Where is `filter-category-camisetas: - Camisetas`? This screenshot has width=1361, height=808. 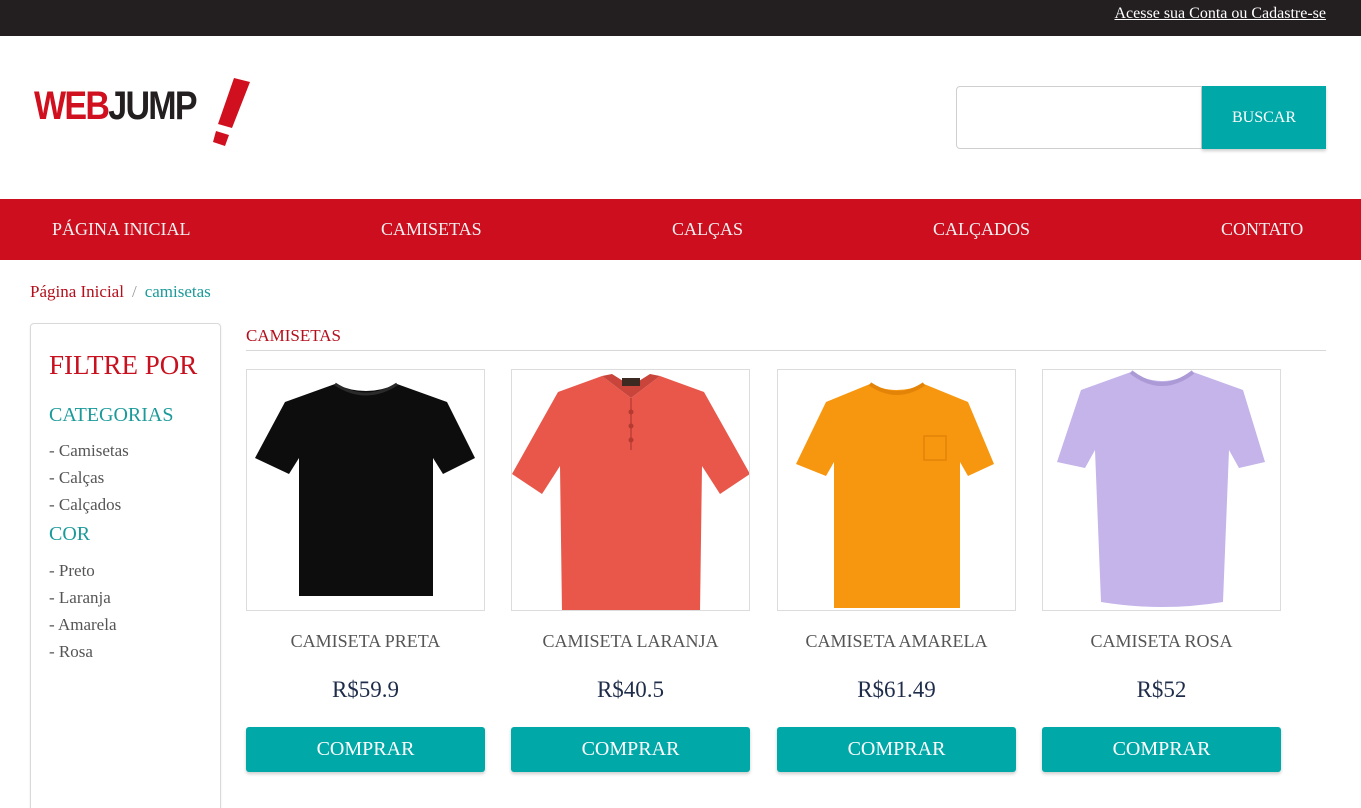 filter-category-camisetas: - Camisetas is located at coordinates (89, 451).